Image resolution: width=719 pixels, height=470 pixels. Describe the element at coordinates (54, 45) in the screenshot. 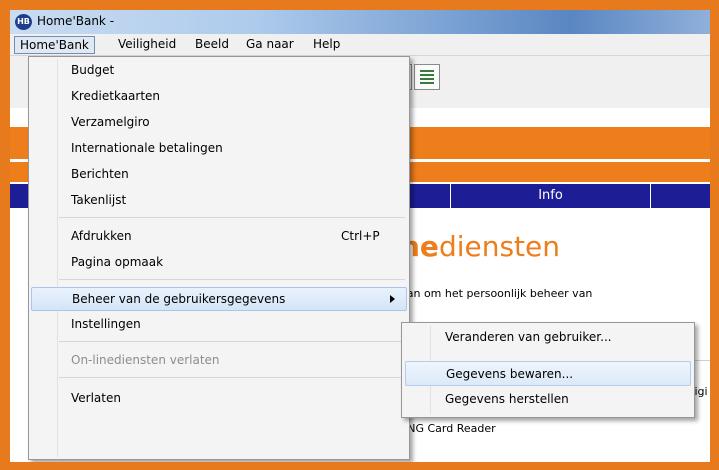

I see `menu-homebank: Home'Bank` at that location.